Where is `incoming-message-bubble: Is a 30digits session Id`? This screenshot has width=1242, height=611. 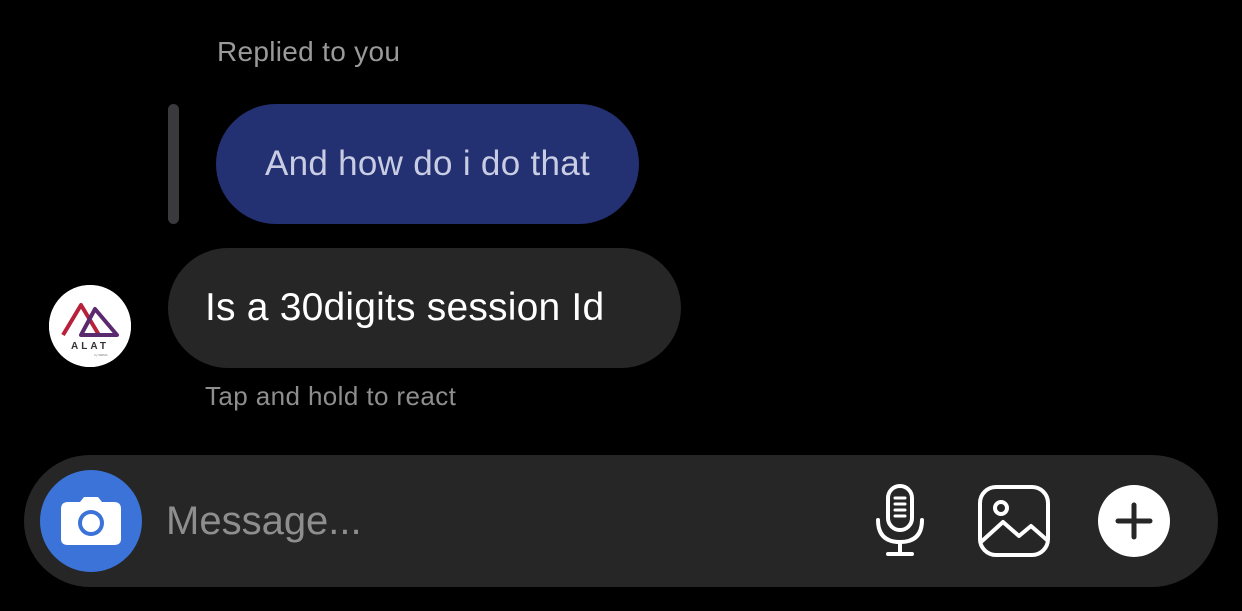
incoming-message-bubble: Is a 30digits session Id is located at coordinates (424, 308).